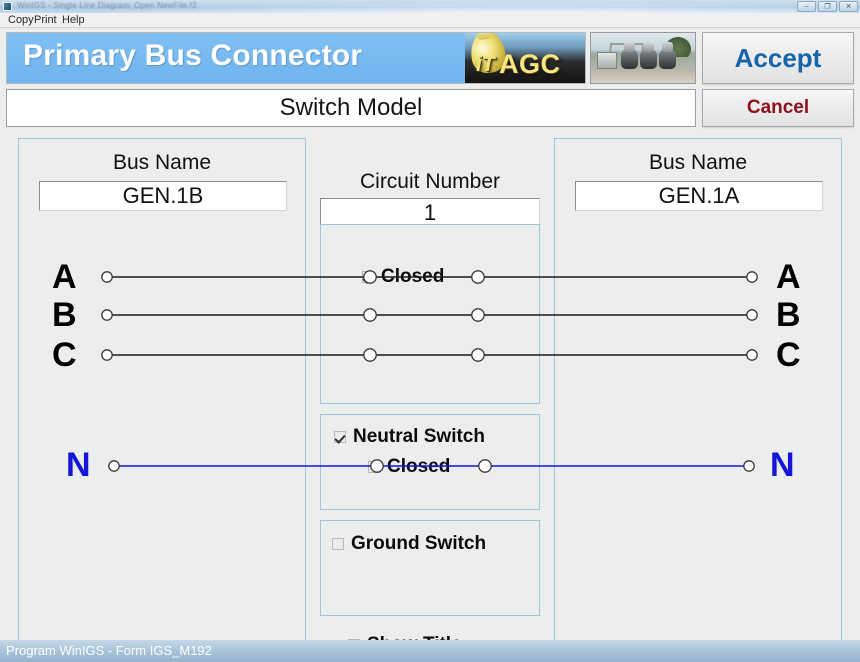  Describe the element at coordinates (788, 277) in the screenshot. I see `phase-label-right-a: A` at that location.